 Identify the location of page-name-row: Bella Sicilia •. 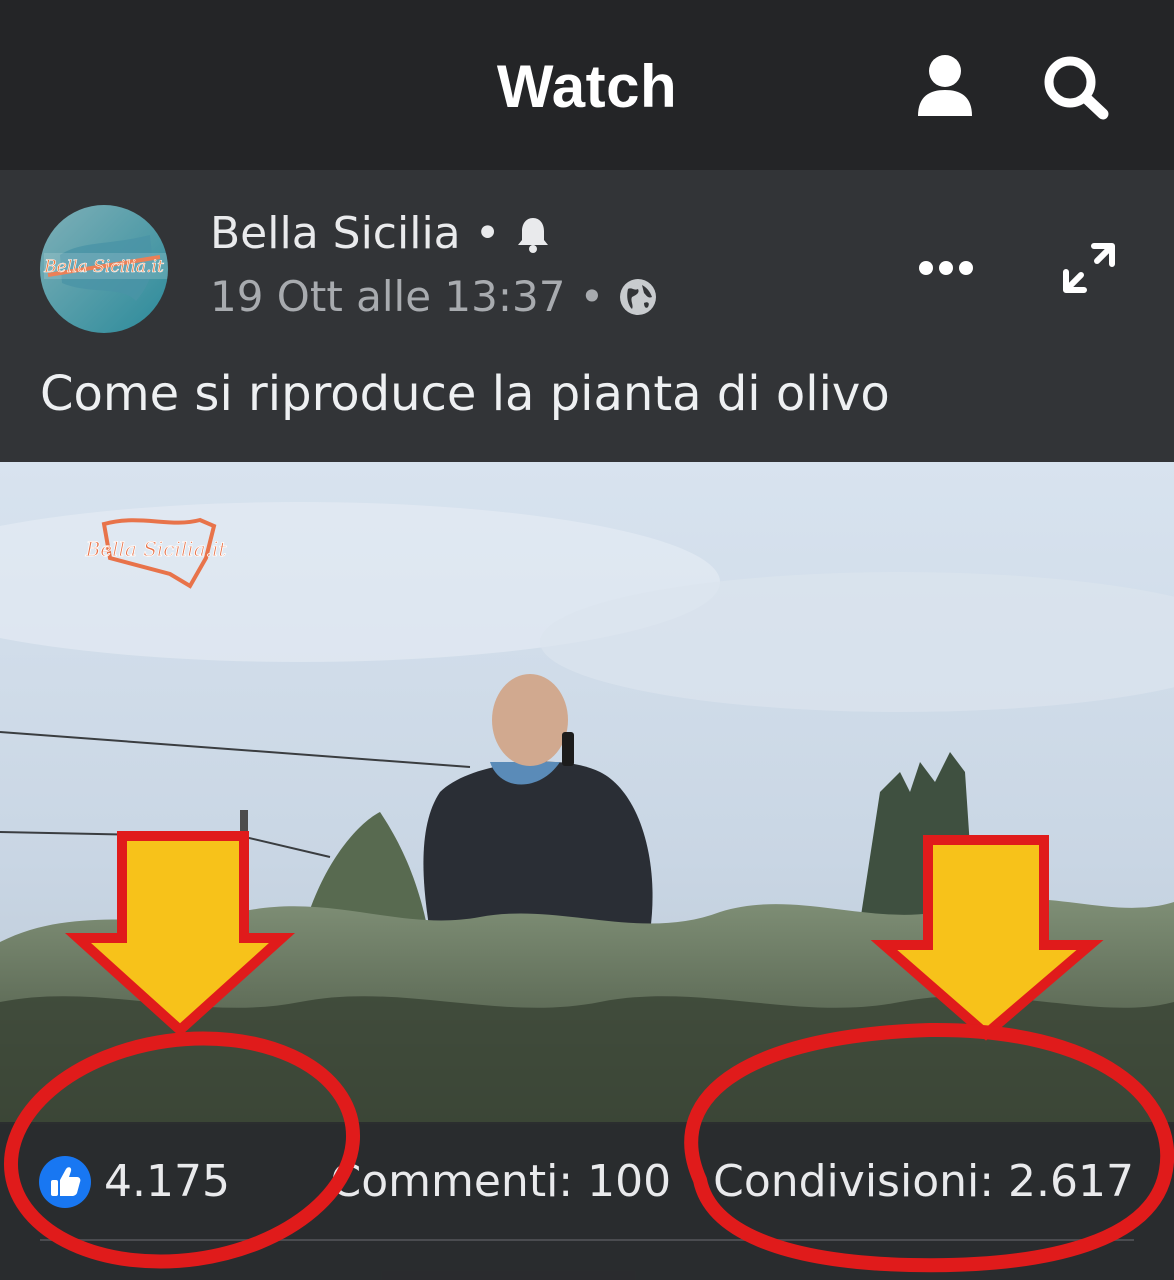
(380, 233).